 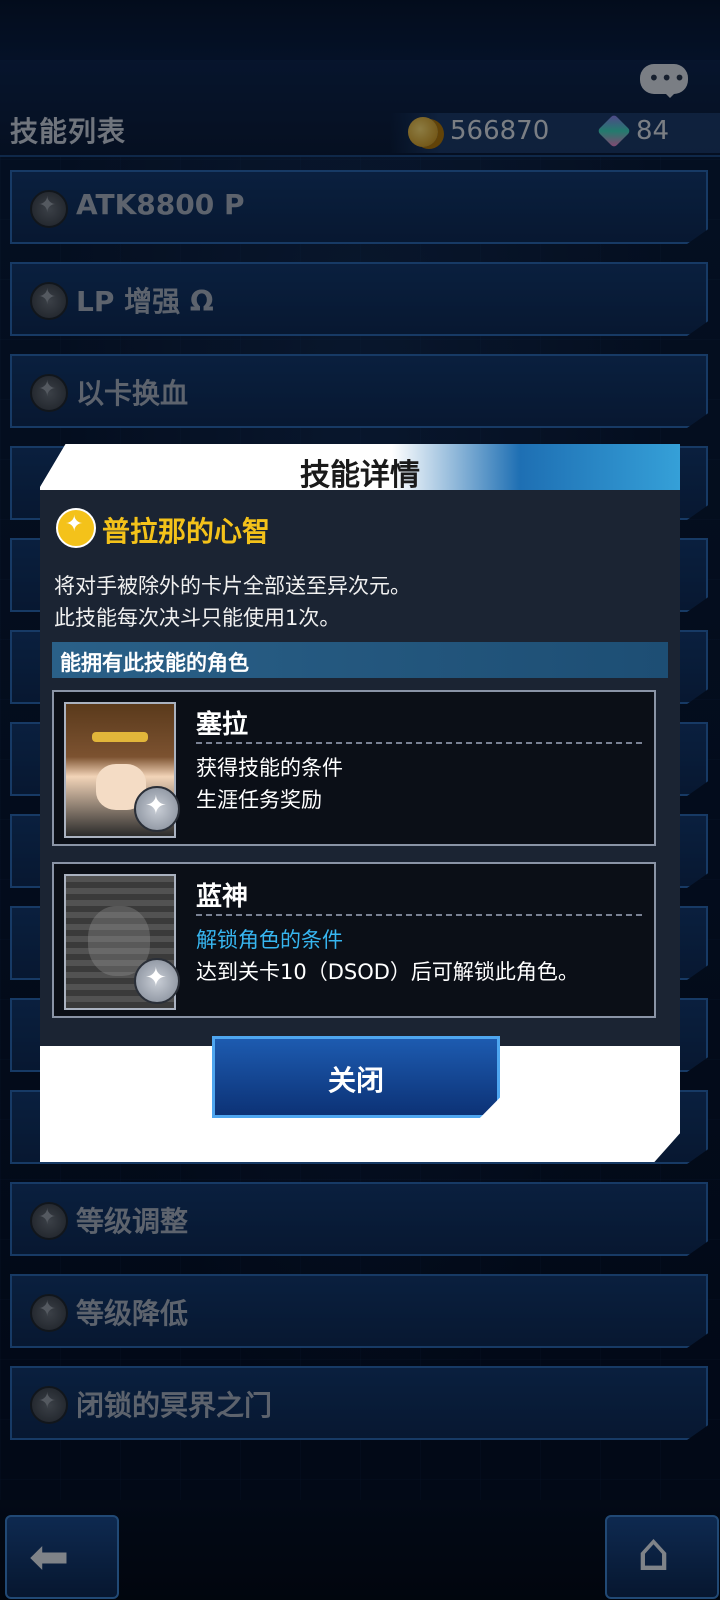 I want to click on character-name: 蓝神, so click(x=222, y=897).